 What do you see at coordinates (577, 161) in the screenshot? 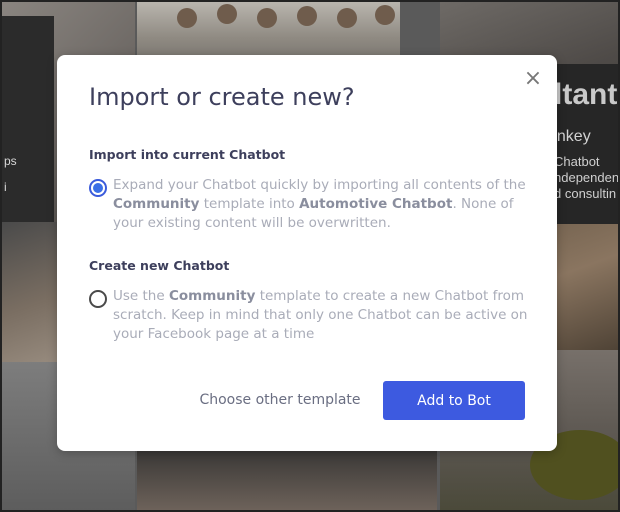
I see `template-tile-3-line: Chatbot` at bounding box center [577, 161].